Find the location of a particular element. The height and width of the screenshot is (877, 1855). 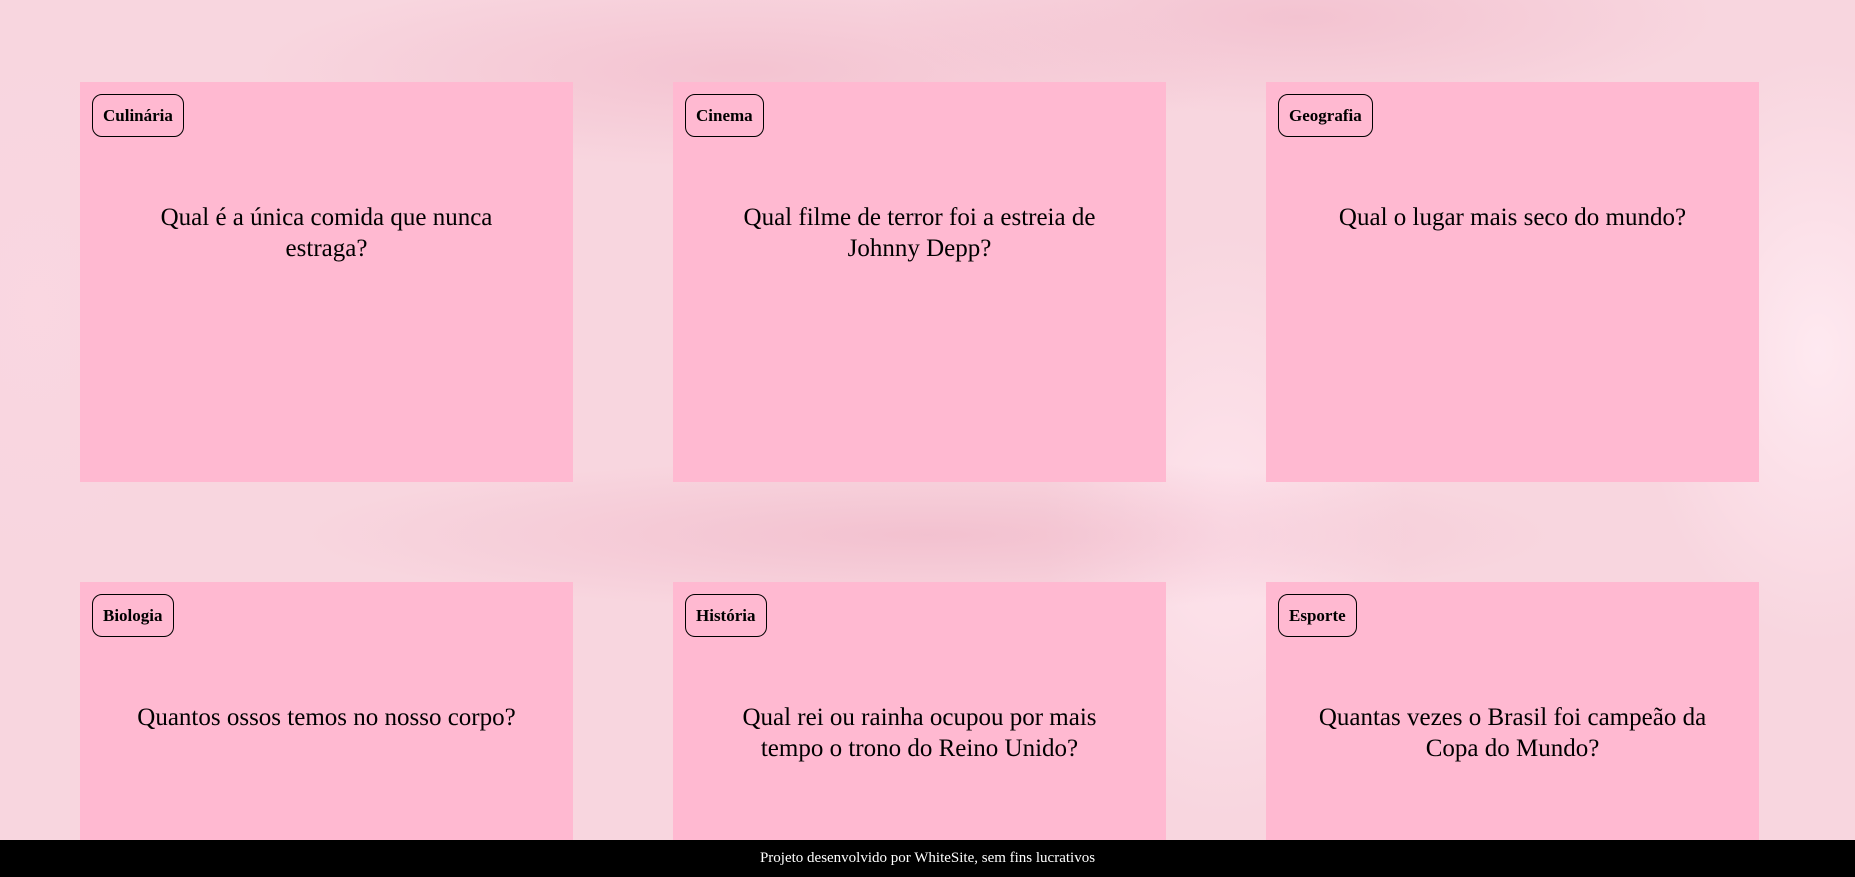

question-text-biologia: Quantos ossos temos no nosso corpo? is located at coordinates (326, 717).